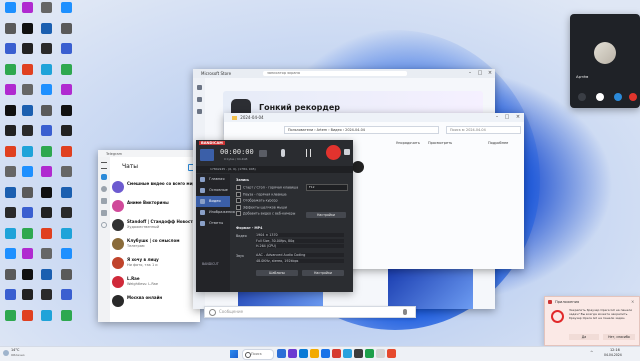 The image size is (640, 361). Describe the element at coordinates (335, 73) in the screenshot. I see `browser-search-box: записатор экрана` at that location.